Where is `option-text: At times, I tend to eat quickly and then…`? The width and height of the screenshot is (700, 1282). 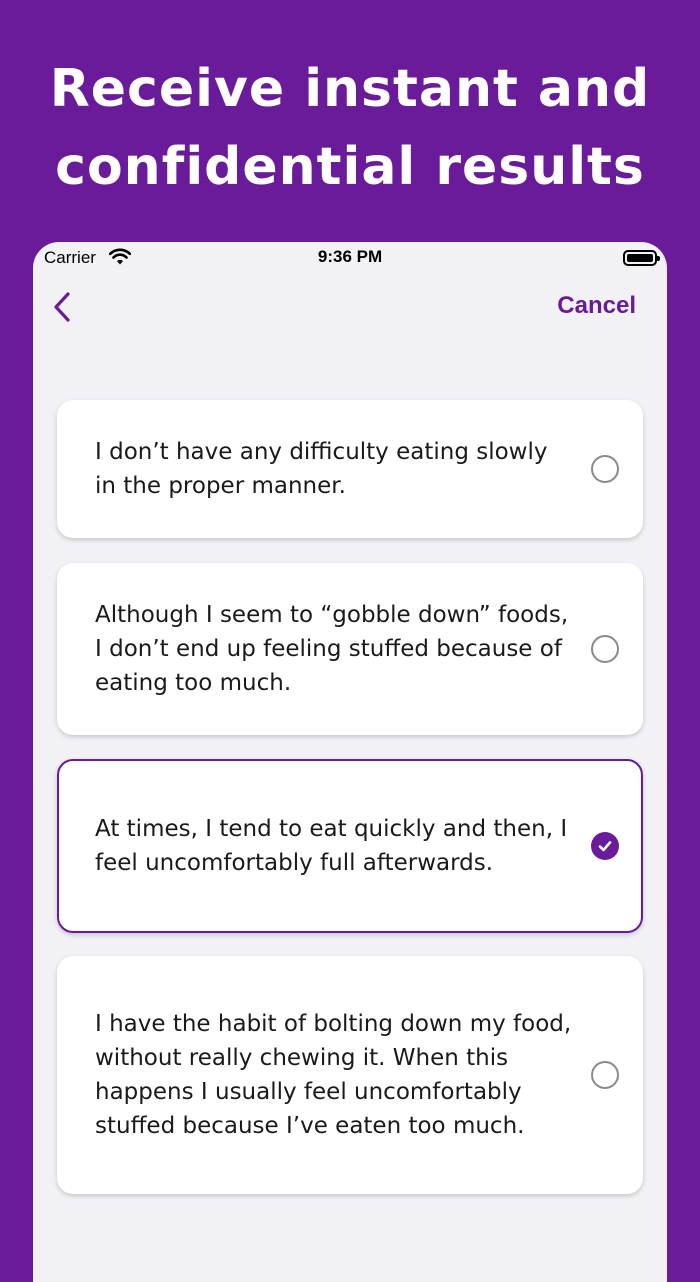 option-text: At times, I tend to eat quickly and then… is located at coordinates (331, 846).